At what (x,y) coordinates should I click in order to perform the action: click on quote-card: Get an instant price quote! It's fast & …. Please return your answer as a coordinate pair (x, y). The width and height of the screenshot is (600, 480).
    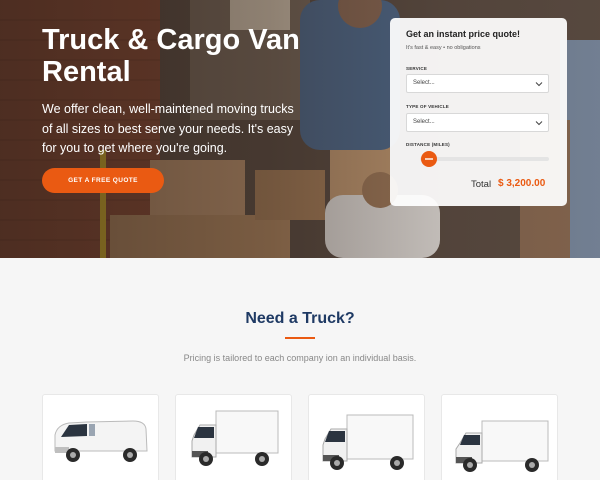
    Looking at the image, I should click on (478, 112).